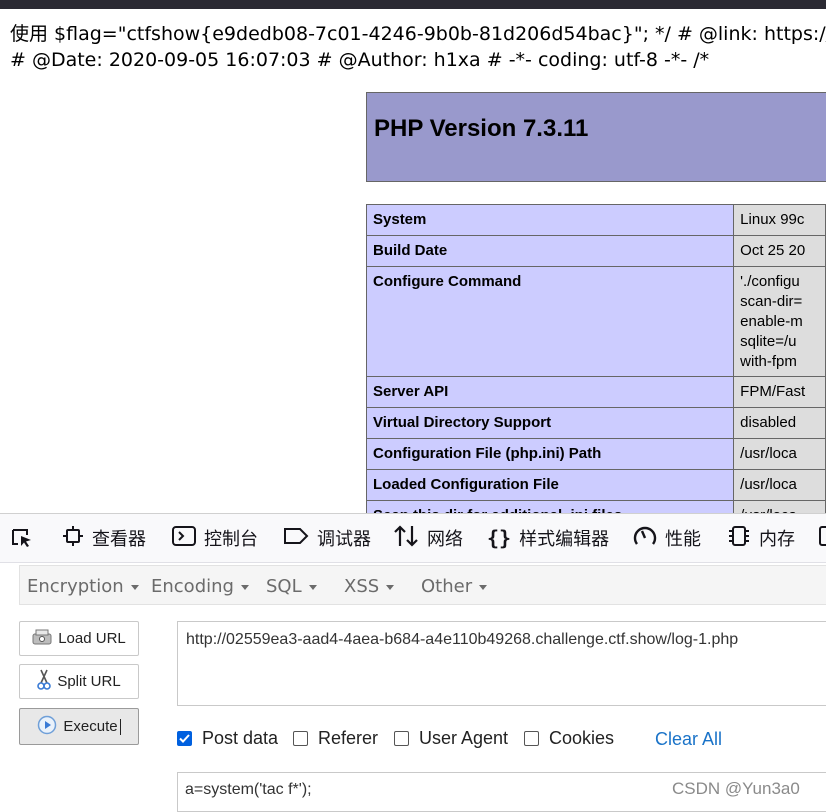  What do you see at coordinates (688, 739) in the screenshot?
I see `clear-all-link: Clear All` at bounding box center [688, 739].